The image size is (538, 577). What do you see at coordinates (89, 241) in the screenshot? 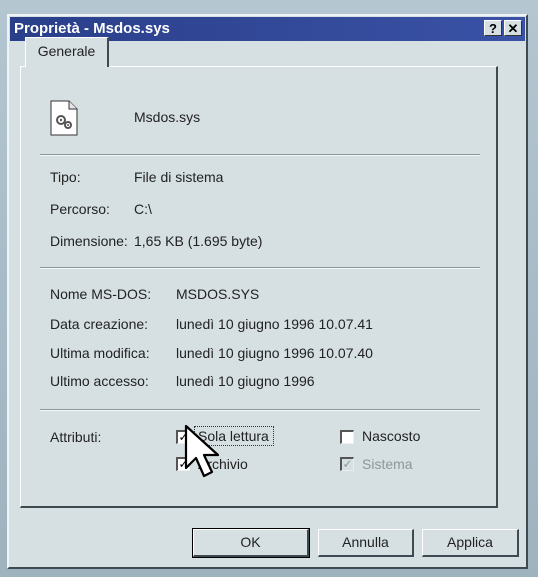
I see `dimensione-label: Dimensione:` at bounding box center [89, 241].